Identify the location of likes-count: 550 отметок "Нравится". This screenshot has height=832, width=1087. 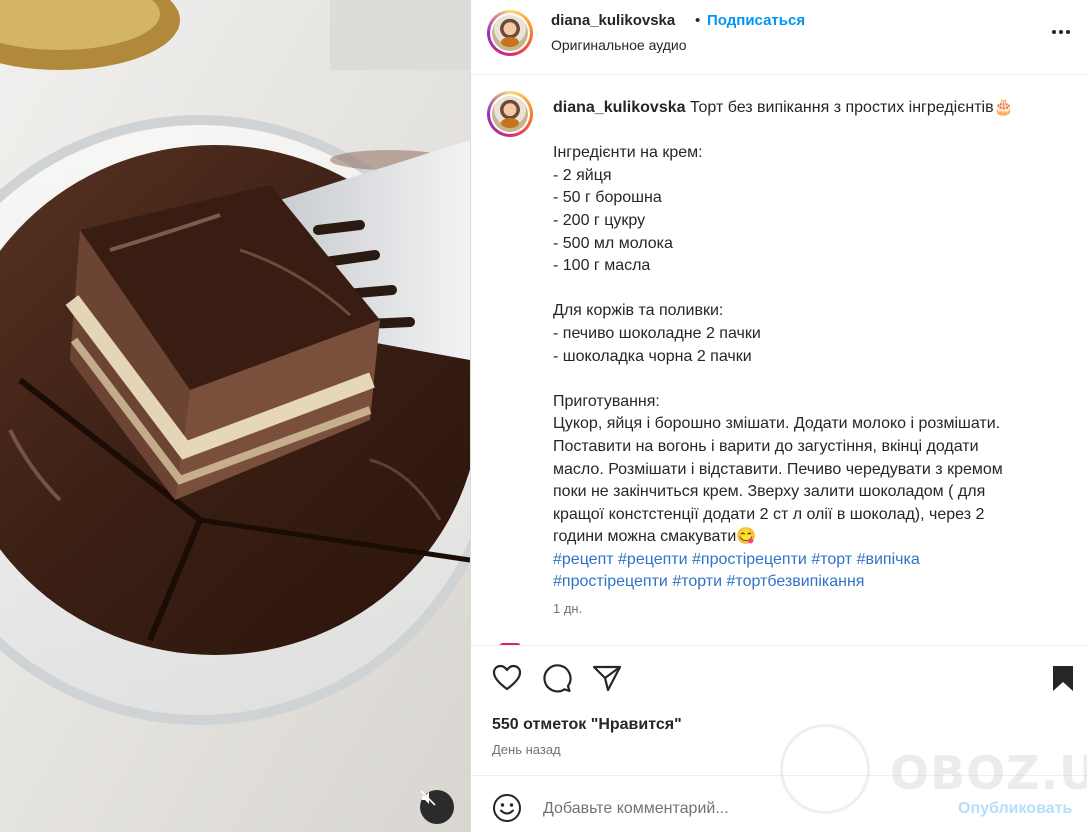
(587, 725).